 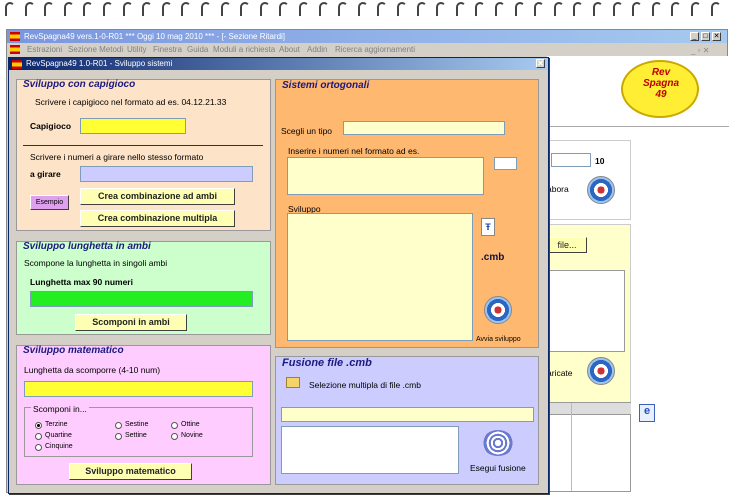 What do you see at coordinates (174, 436) in the screenshot?
I see `radio-novine` at bounding box center [174, 436].